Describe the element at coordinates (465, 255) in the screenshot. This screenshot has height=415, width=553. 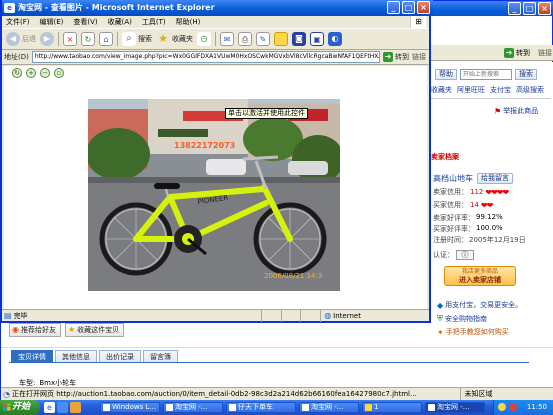
I see `verify-badge-icon: ⓘ` at that location.